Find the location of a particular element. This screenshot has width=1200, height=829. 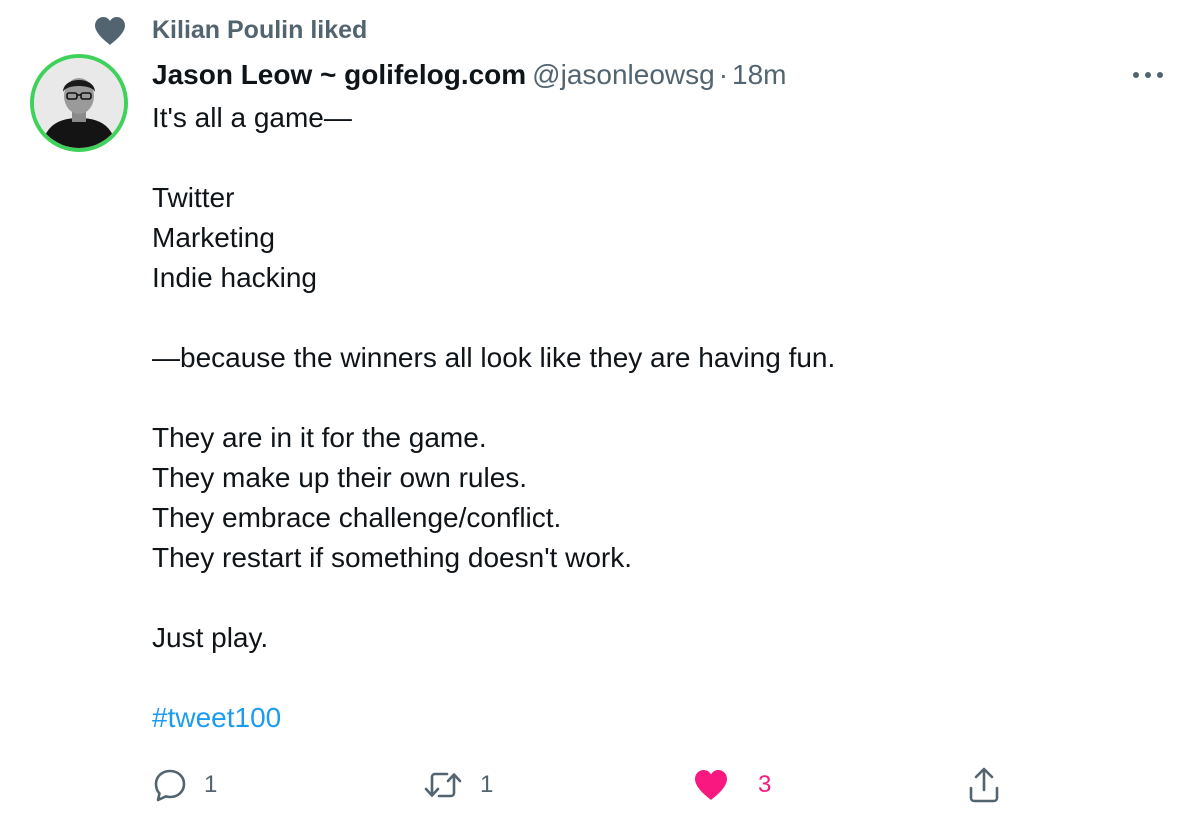

heart-filled-icon is located at coordinates (711, 785).